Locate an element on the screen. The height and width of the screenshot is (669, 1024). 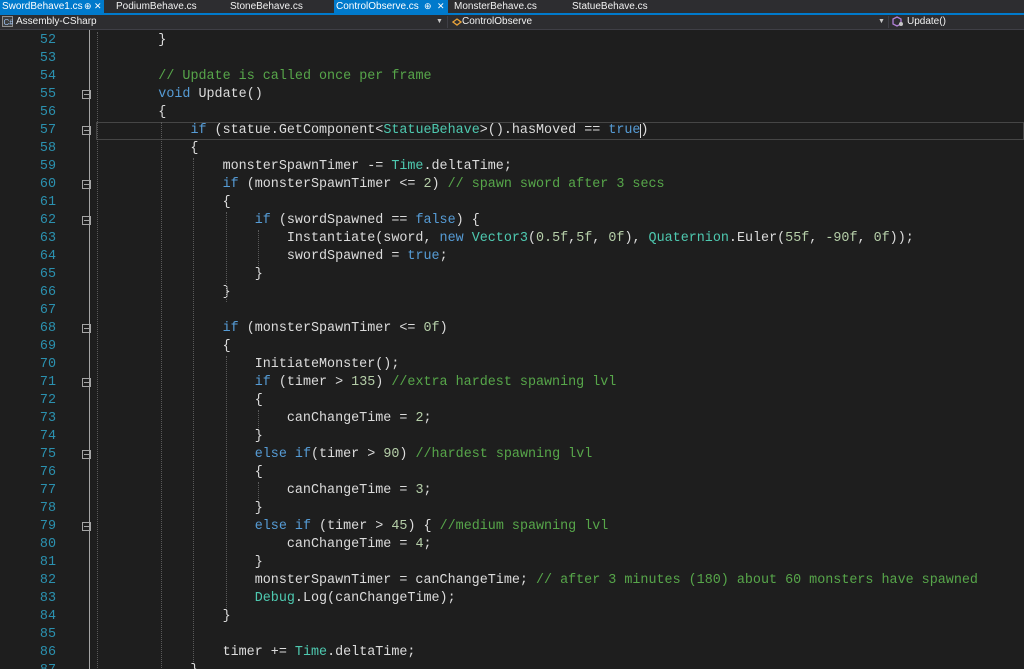
code-token: .deltaTime; is located at coordinates (467, 166).